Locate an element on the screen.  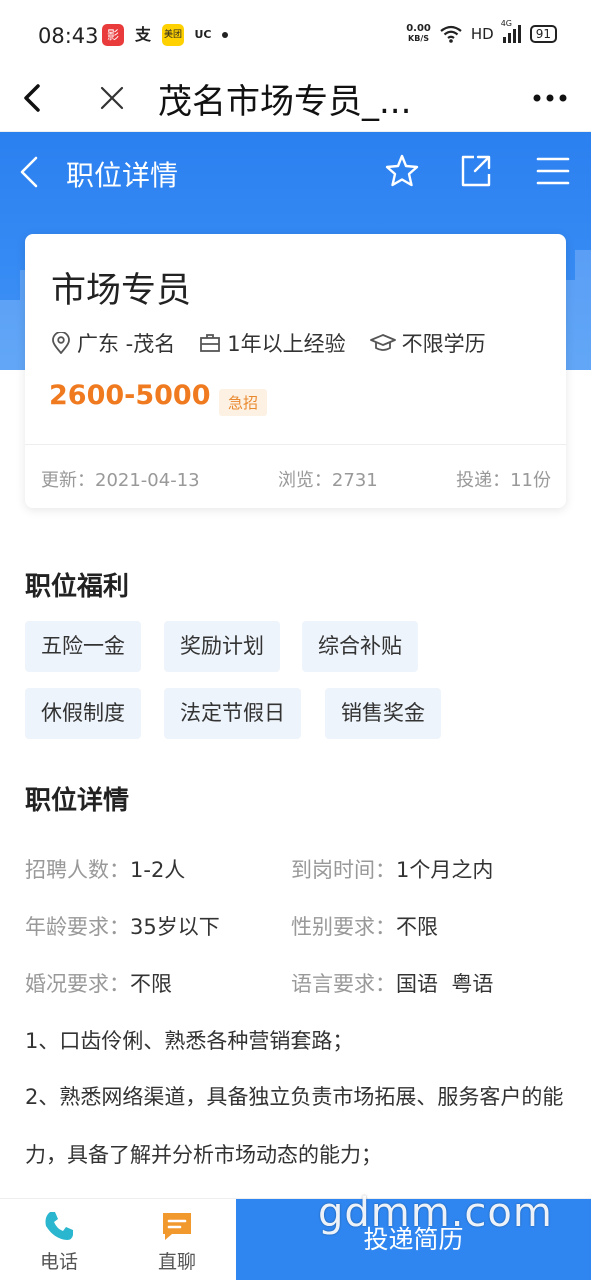
detail-headcount: 招聘人数：1-2人 is located at coordinates (105, 870).